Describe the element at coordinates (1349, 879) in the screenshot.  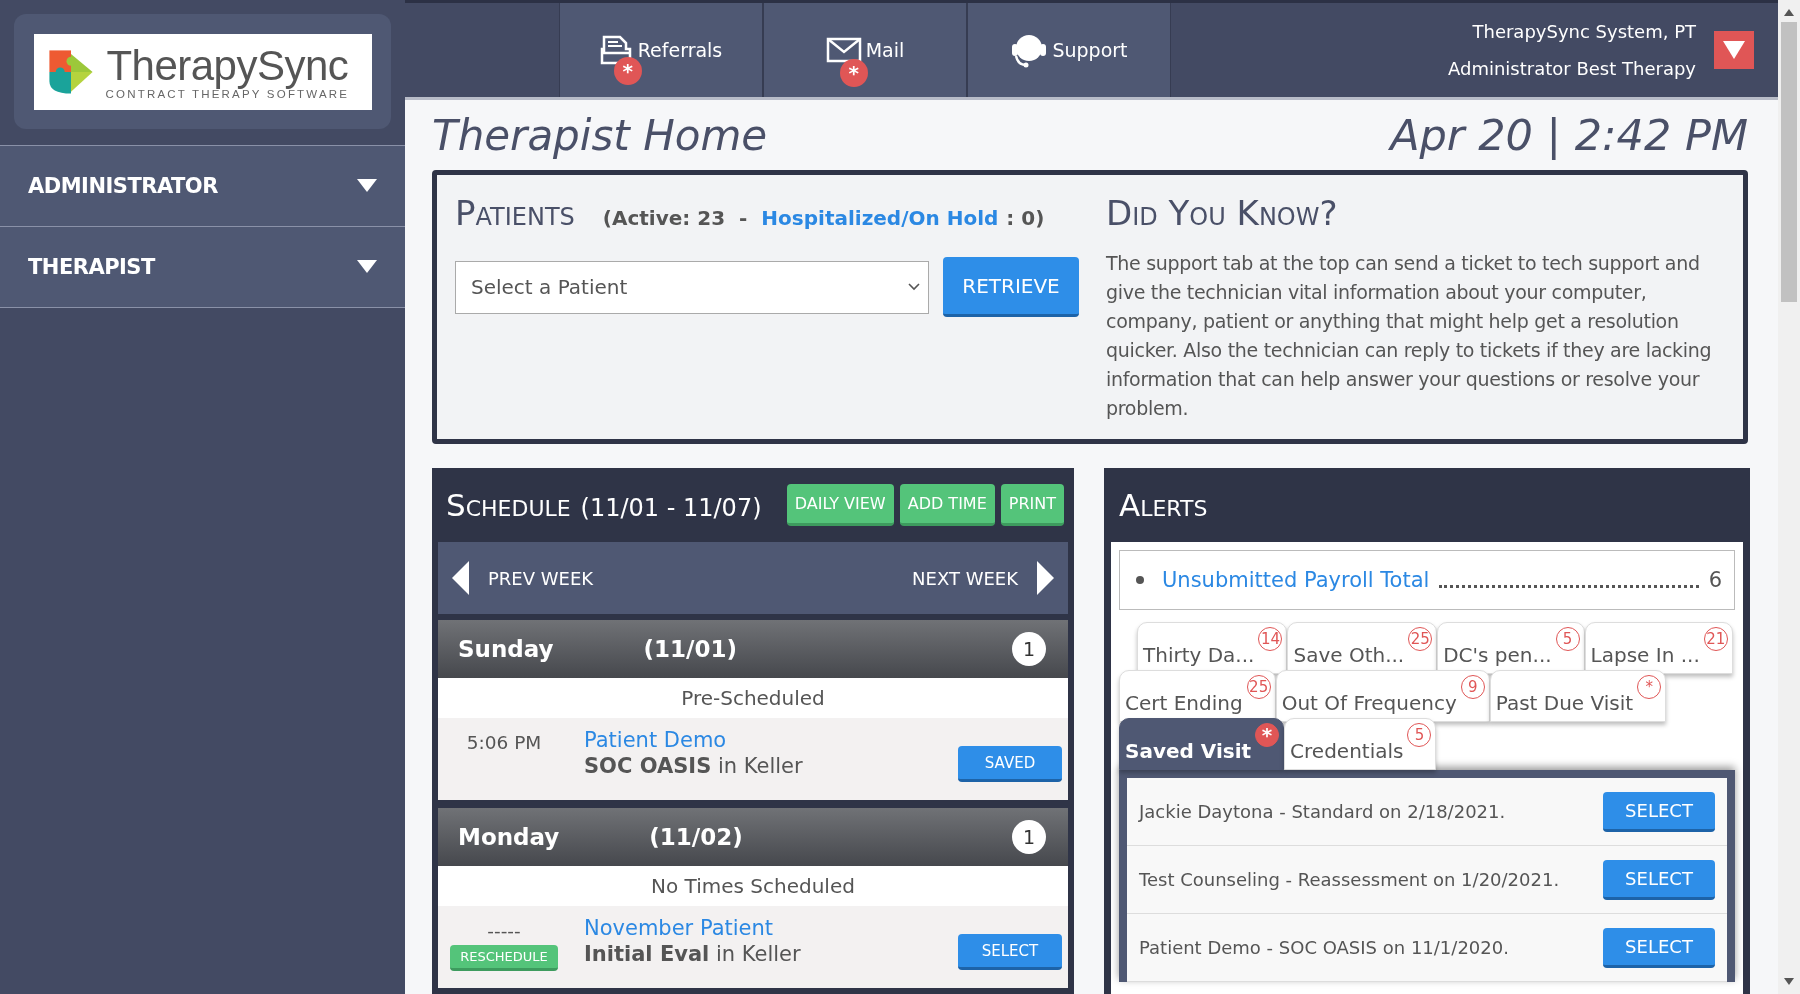
I see `alert-item-text: Test Counseling - Reassessment on 1/20/2021.` at that location.